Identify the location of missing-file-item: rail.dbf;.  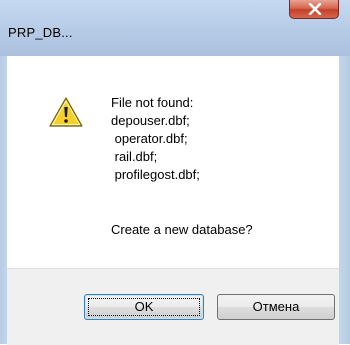
(134, 156).